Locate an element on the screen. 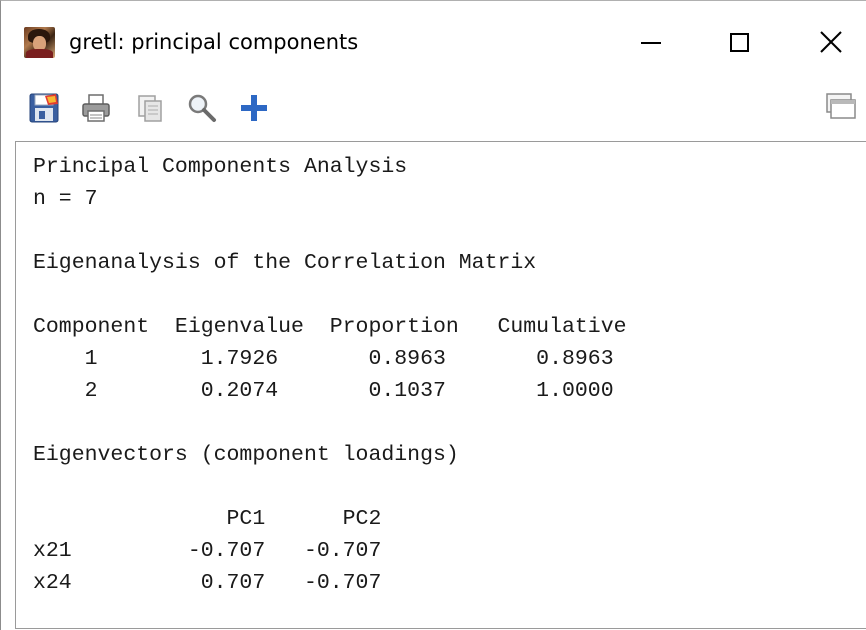  output-line: 2 0.2074 0.1037 1.0000 is located at coordinates (323, 391).